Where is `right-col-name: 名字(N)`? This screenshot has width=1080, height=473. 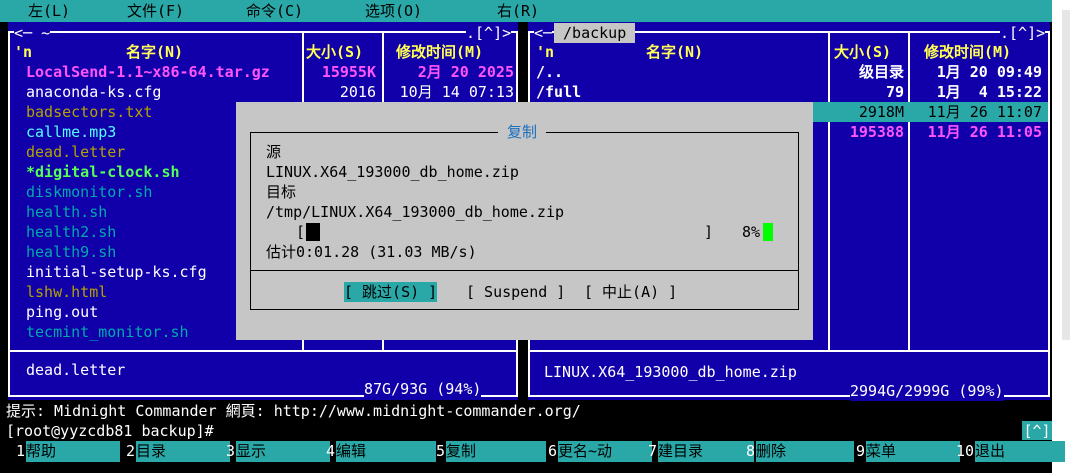 right-col-name: 名字(N) is located at coordinates (674, 52).